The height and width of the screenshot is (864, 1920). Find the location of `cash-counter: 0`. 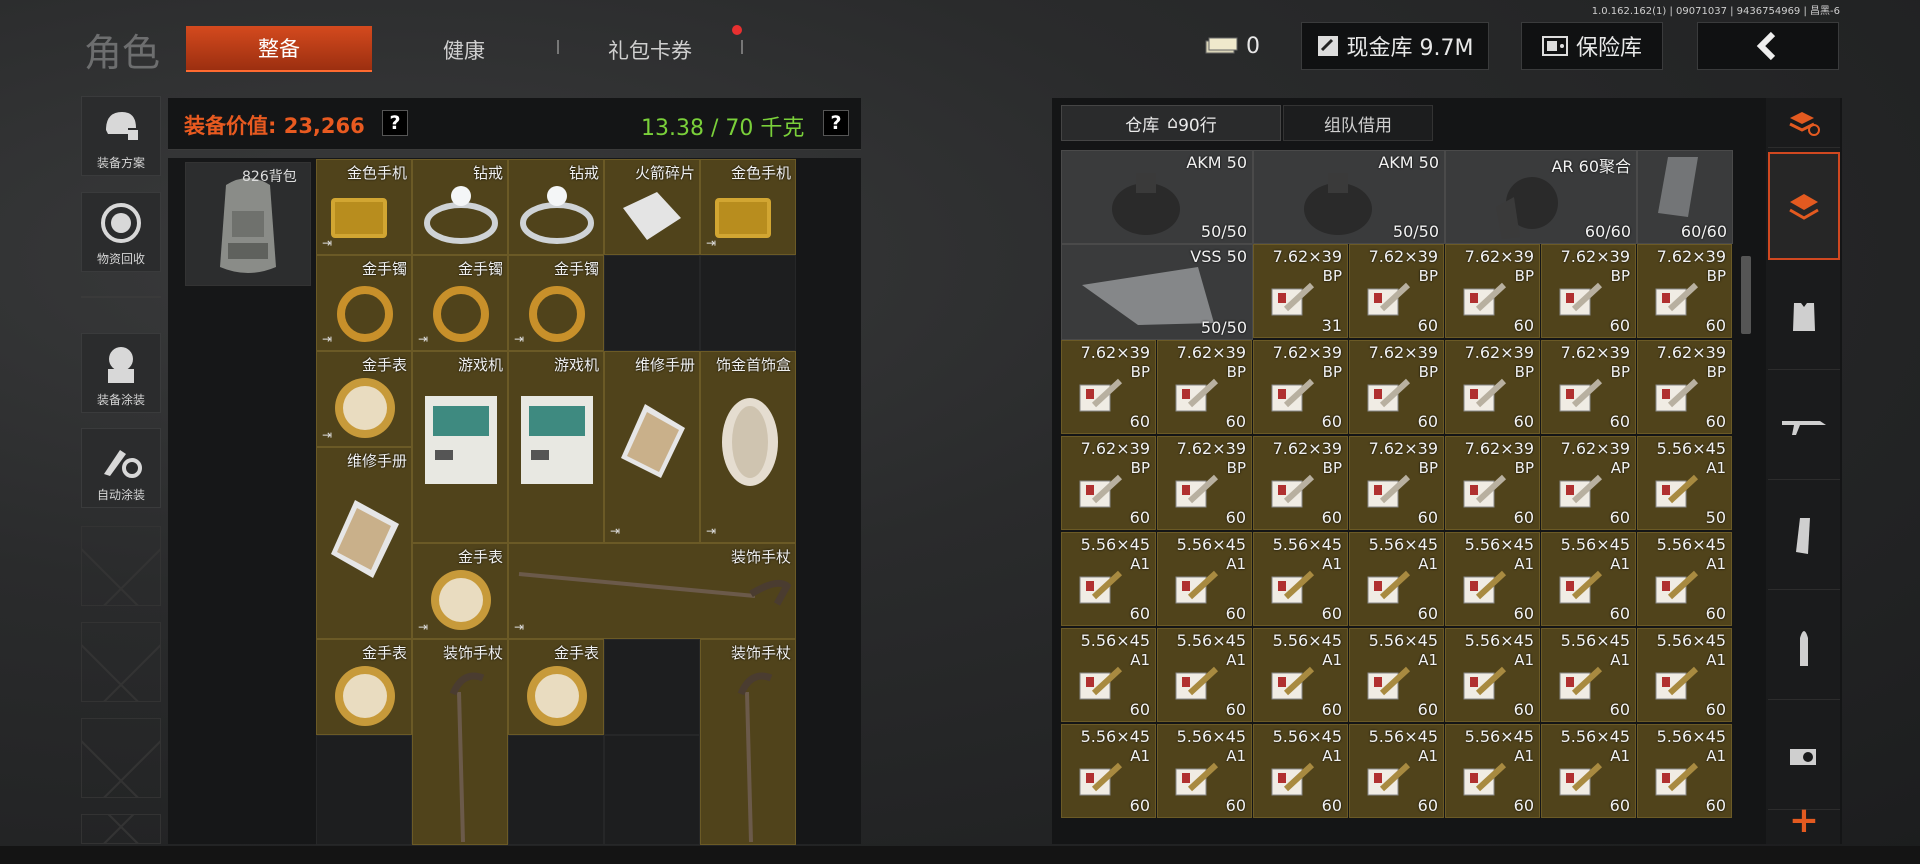

cash-counter: 0 is located at coordinates (1232, 46).